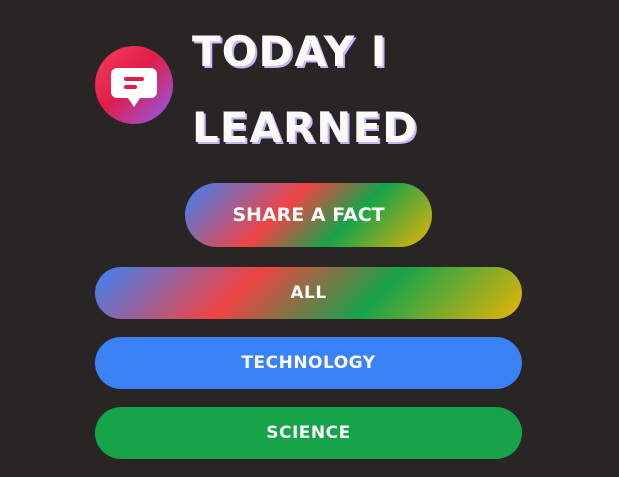  I want to click on title-line-2: LEARNED, so click(305, 127).